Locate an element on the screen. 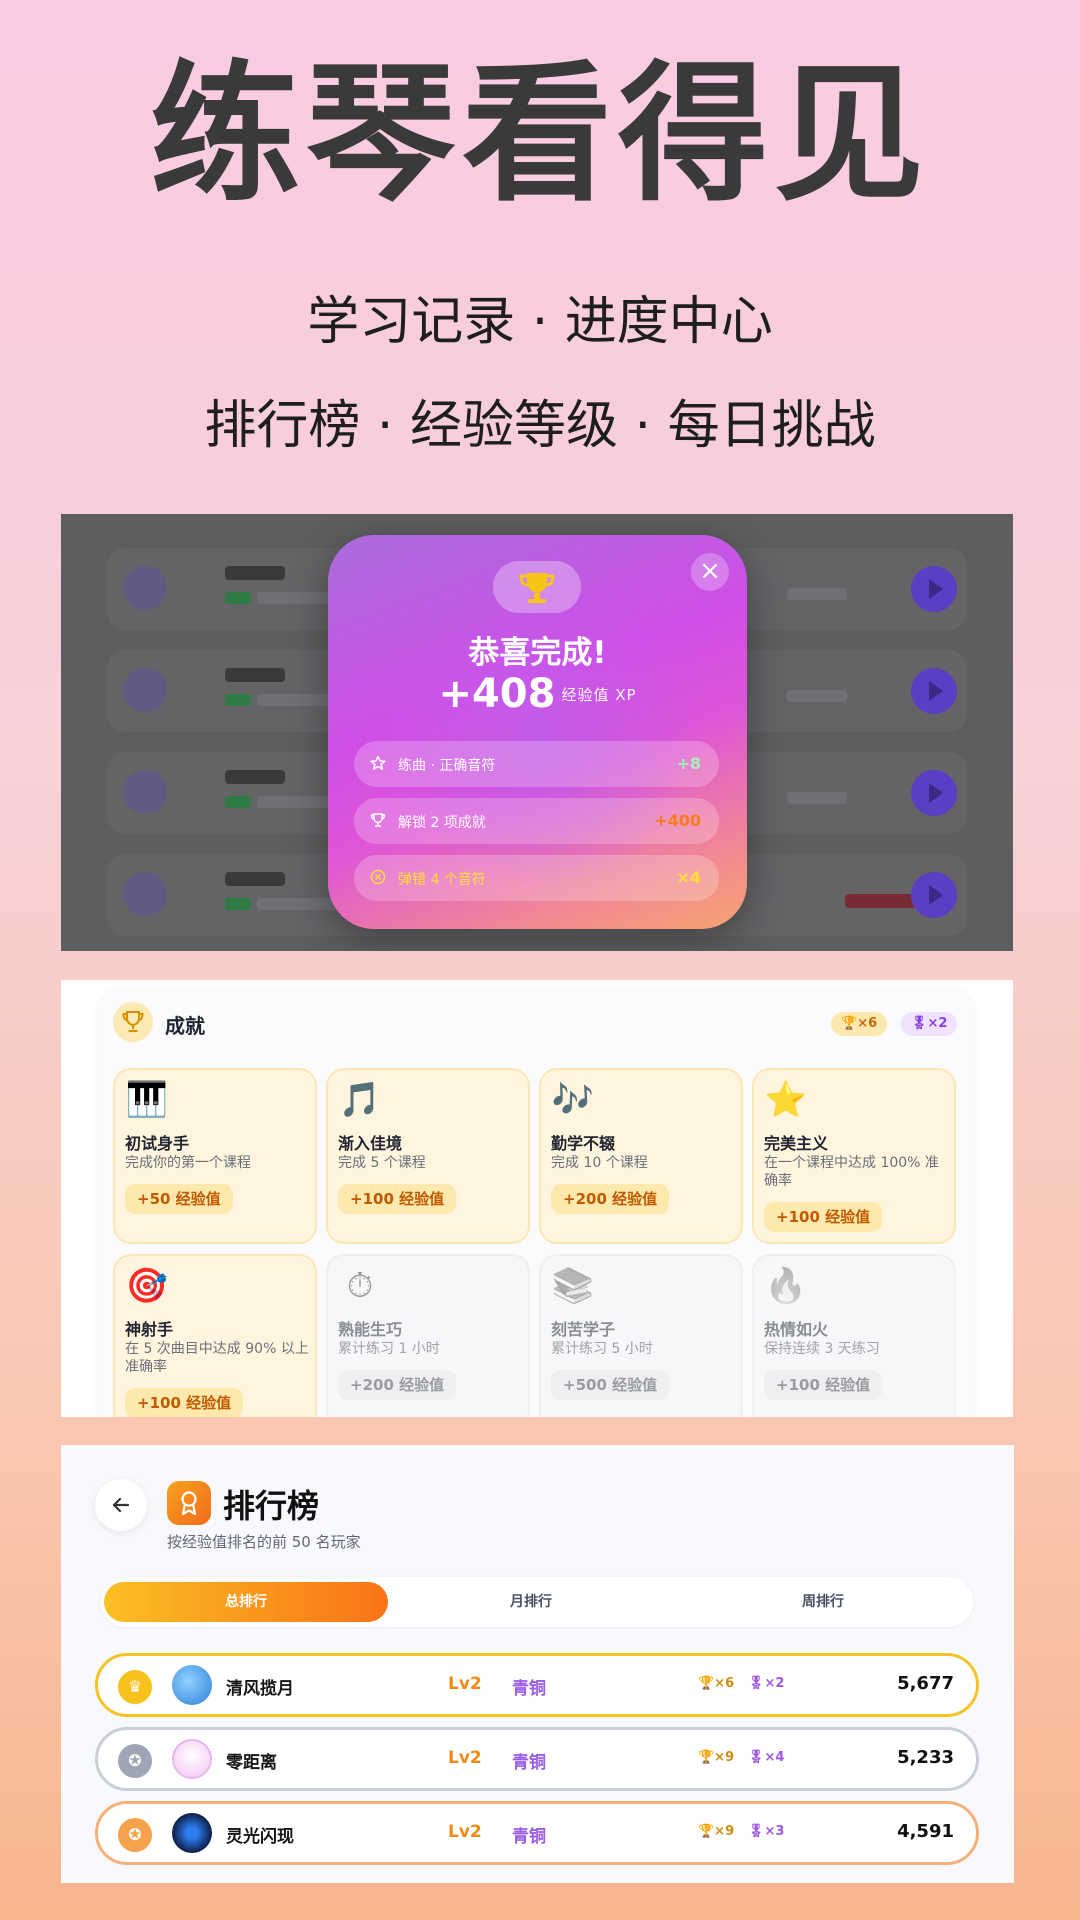 The height and width of the screenshot is (1920, 1080). leaderboard-row: ✪ 灵光闪现 Lv2 青铜 🏆×9 🎖×3 4,591 is located at coordinates (537, 1833).